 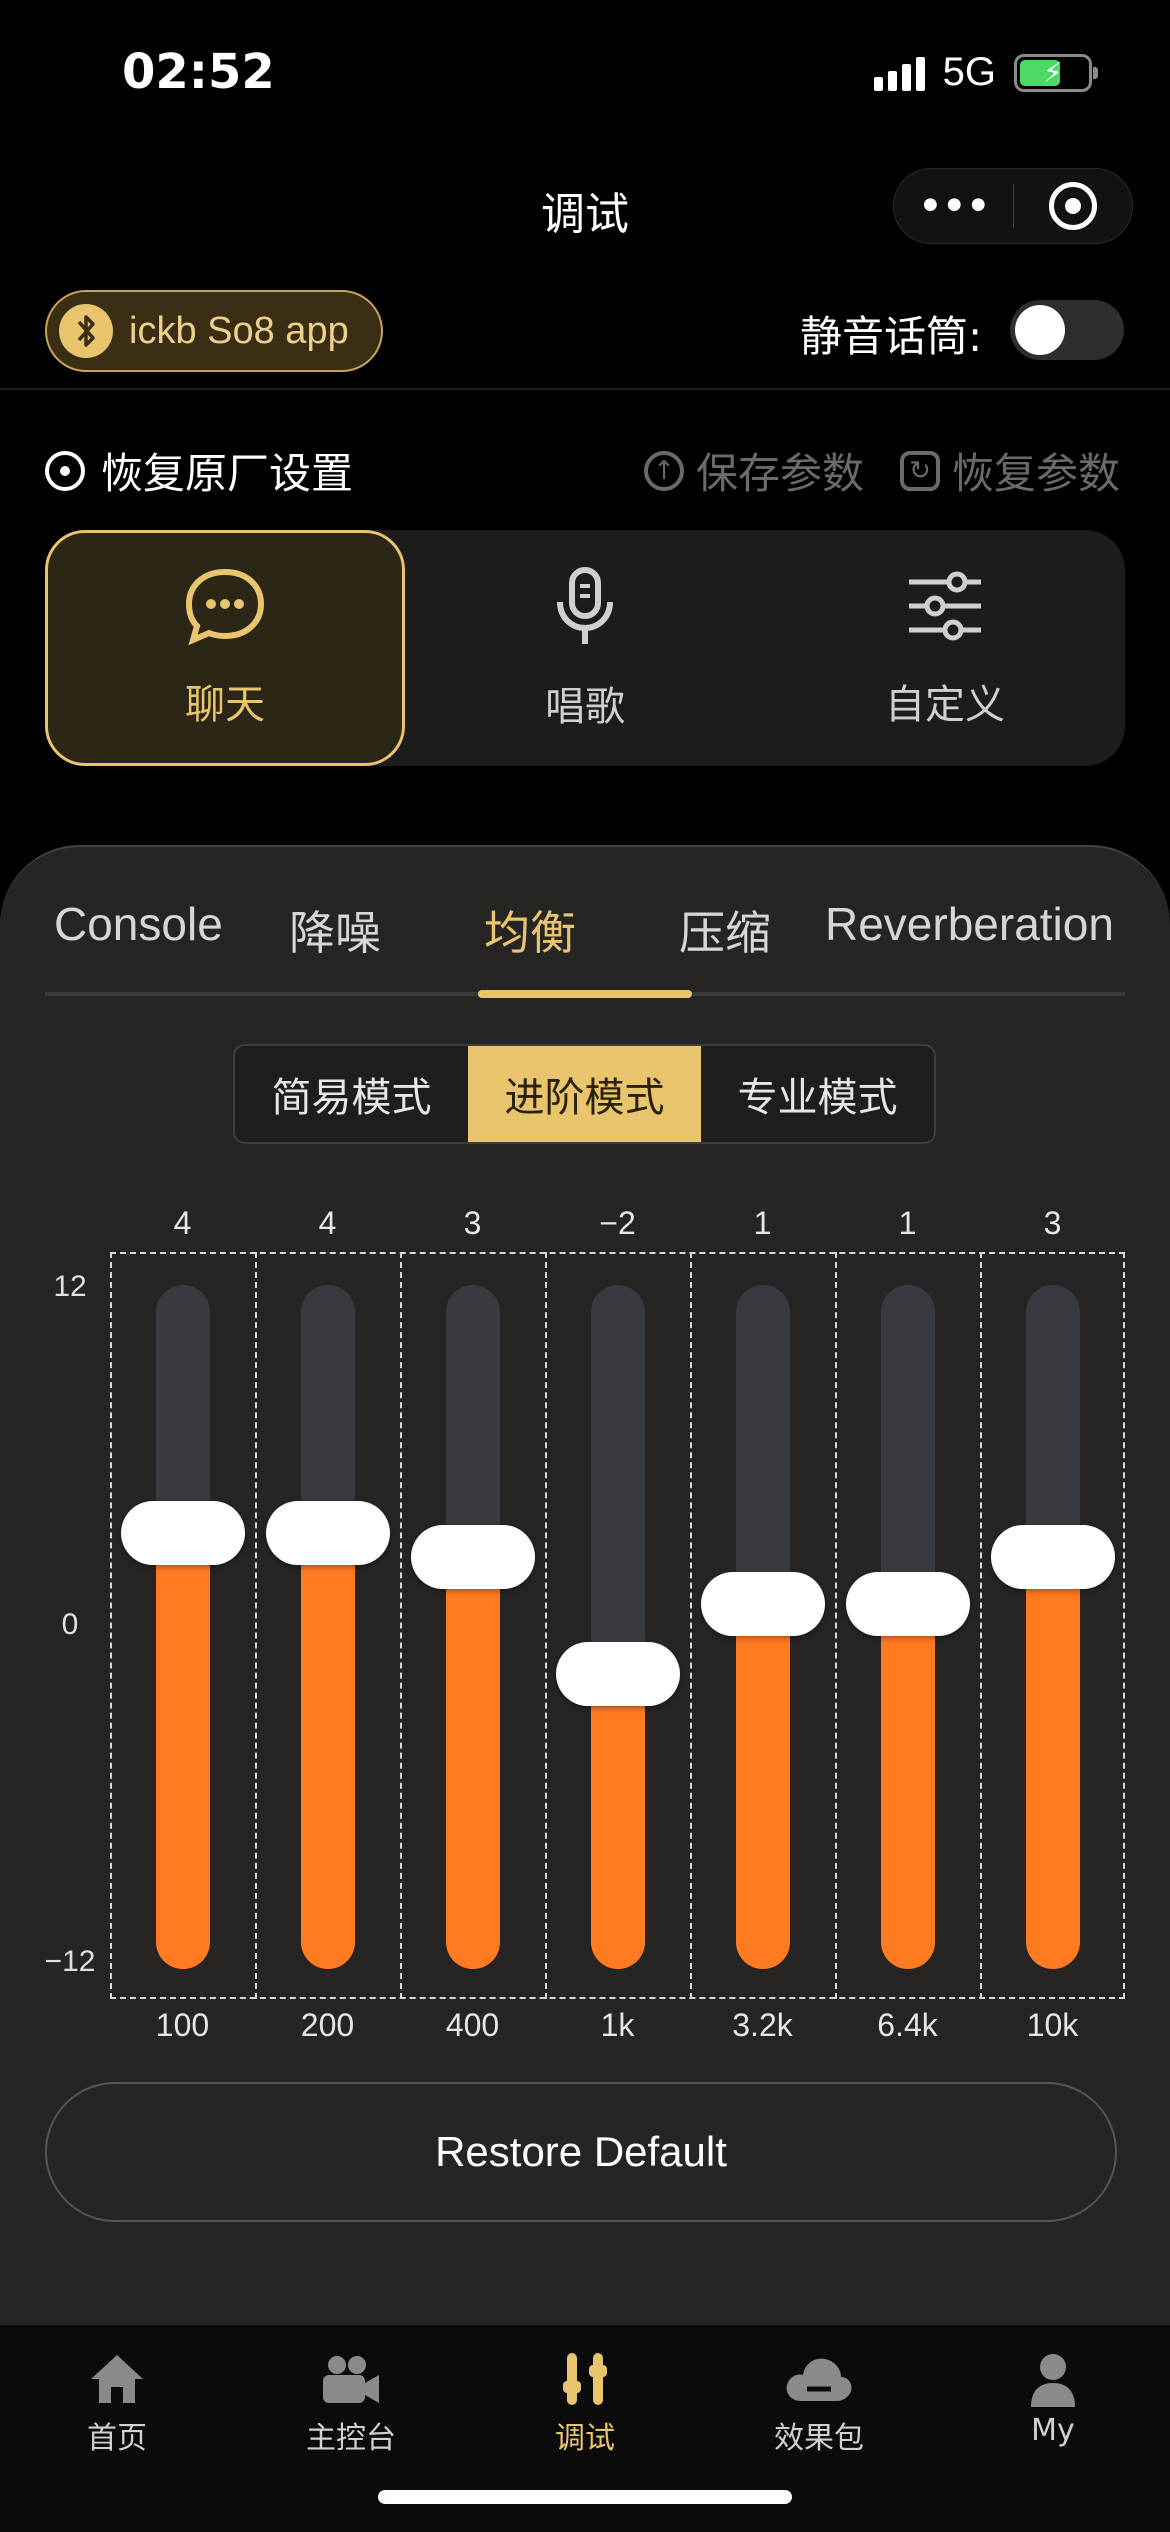 I want to click on nav-my-label: My, so click(x=1053, y=2430).